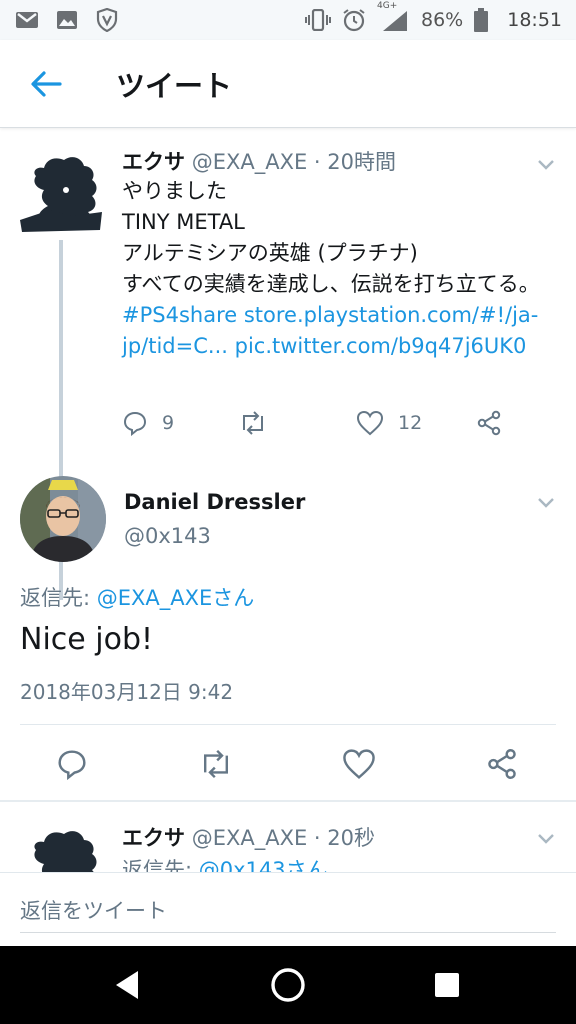  Describe the element at coordinates (354, 162) in the screenshot. I see `tweet-time: · 20時間` at that location.